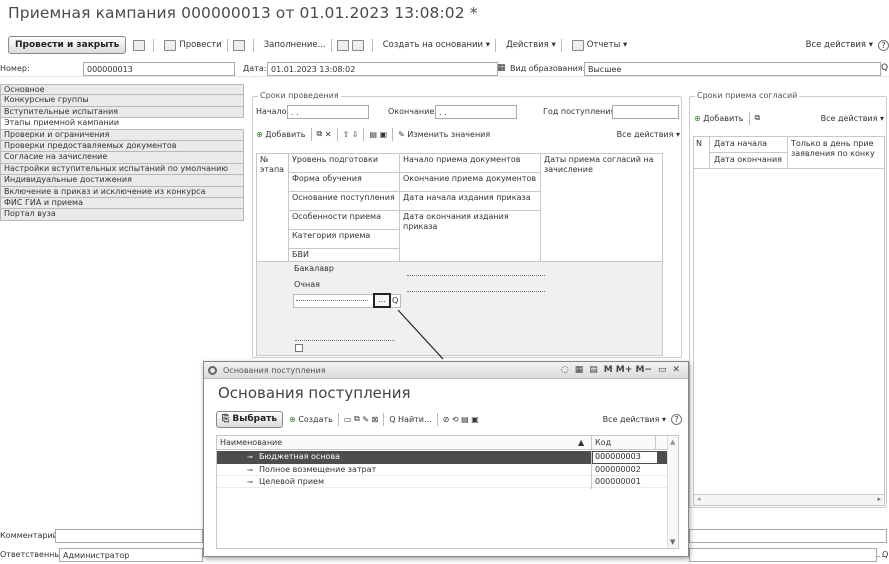 The height and width of the screenshot is (564, 889). I want to click on end-date-field: . ., so click(476, 112).